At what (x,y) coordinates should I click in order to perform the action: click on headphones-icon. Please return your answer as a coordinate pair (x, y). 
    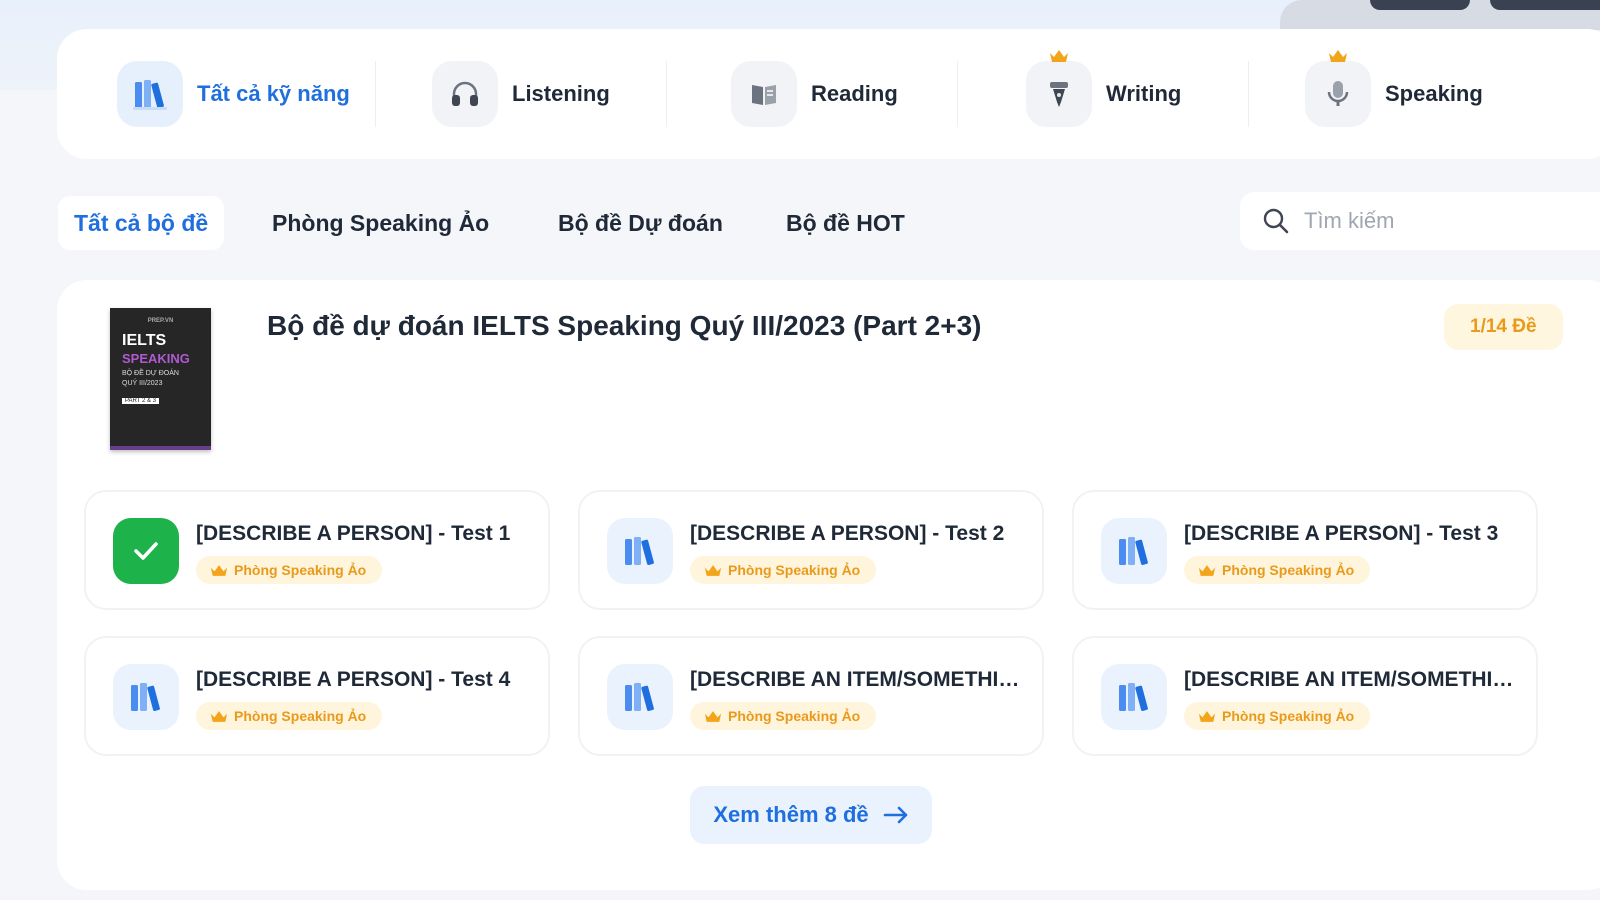
    Looking at the image, I should click on (465, 94).